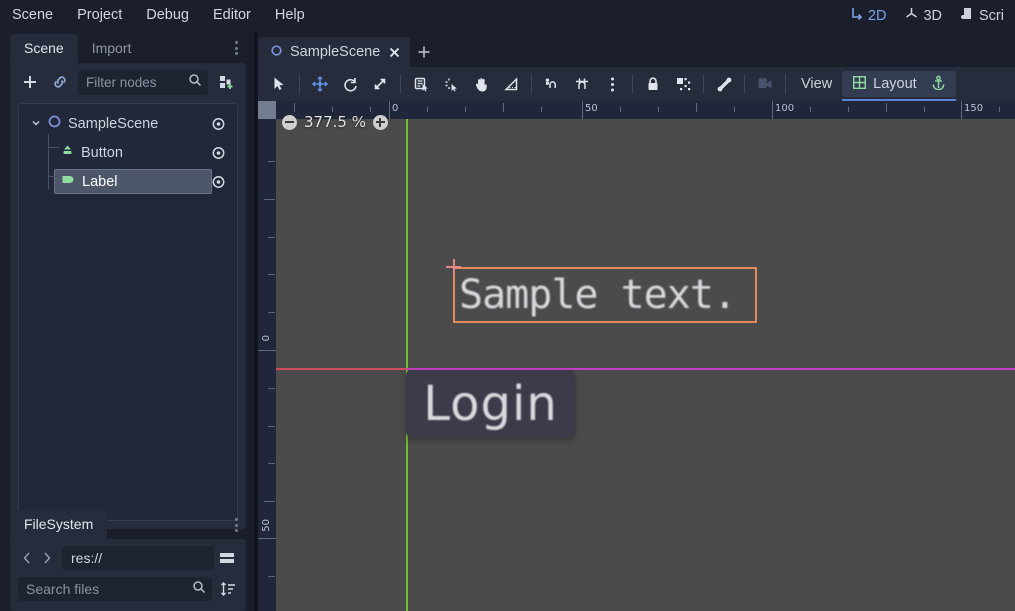  What do you see at coordinates (289, 122) in the screenshot?
I see `minus-circle-icon` at bounding box center [289, 122].